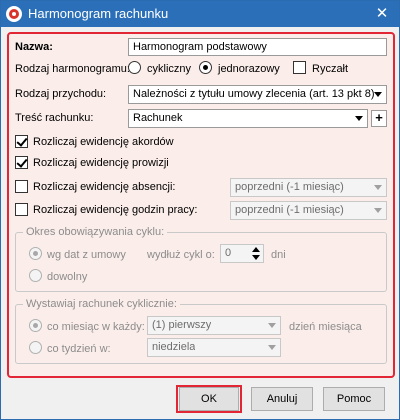 This screenshot has height=420, width=400. What do you see at coordinates (214, 325) in the screenshot?
I see `miesiac-select: (1) pierwszy` at bounding box center [214, 325].